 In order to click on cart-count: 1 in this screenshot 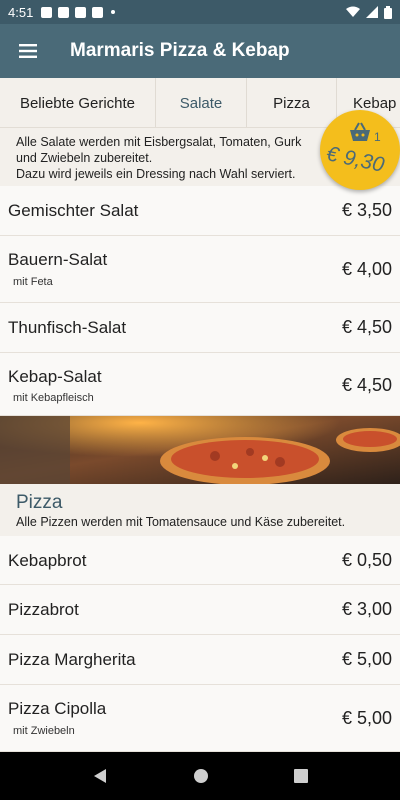, I will do `click(377, 137)`.